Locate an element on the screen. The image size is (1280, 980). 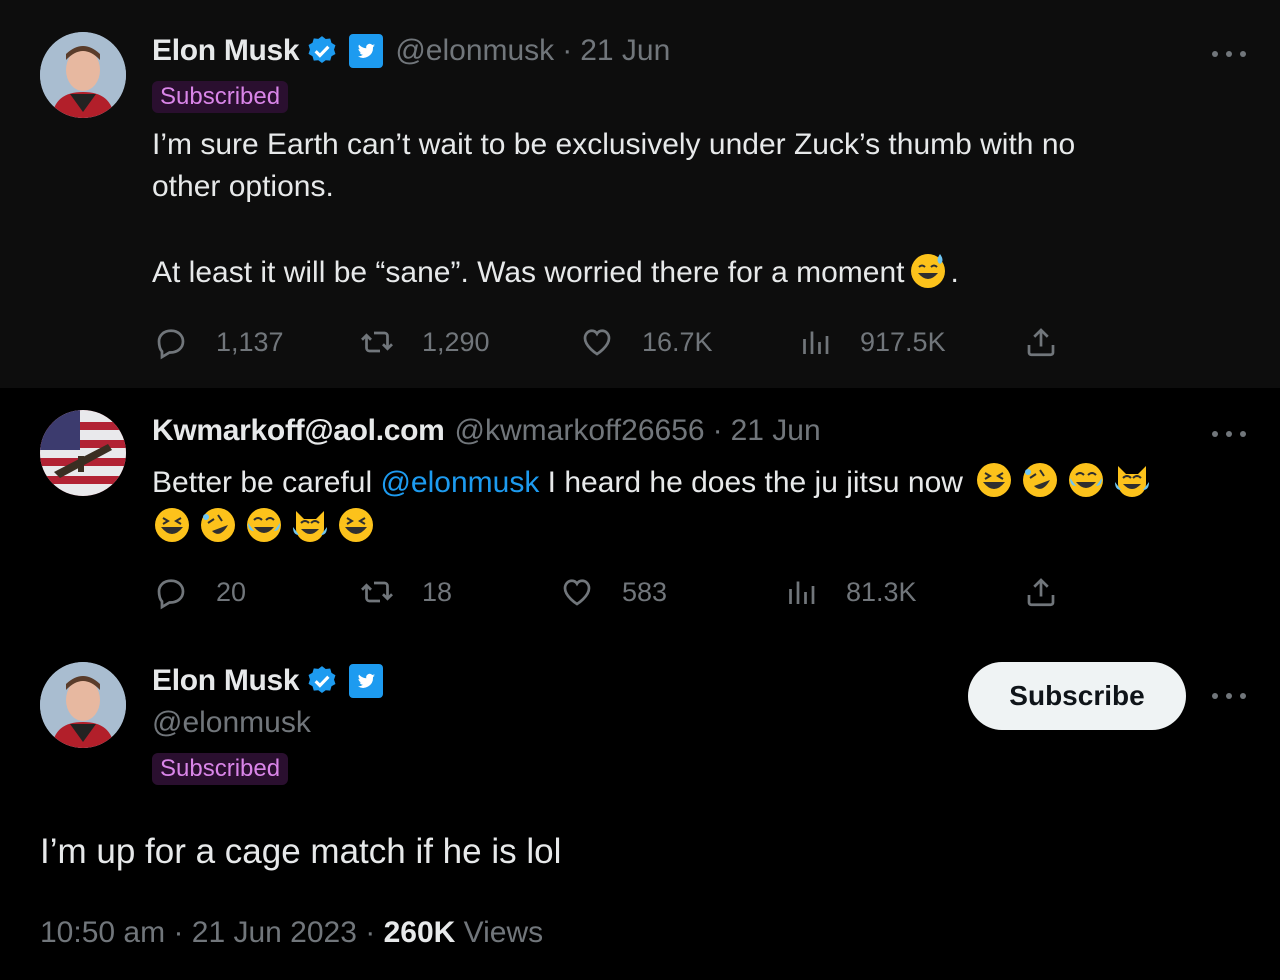
views-button: 81.3K is located at coordinates (848, 592).